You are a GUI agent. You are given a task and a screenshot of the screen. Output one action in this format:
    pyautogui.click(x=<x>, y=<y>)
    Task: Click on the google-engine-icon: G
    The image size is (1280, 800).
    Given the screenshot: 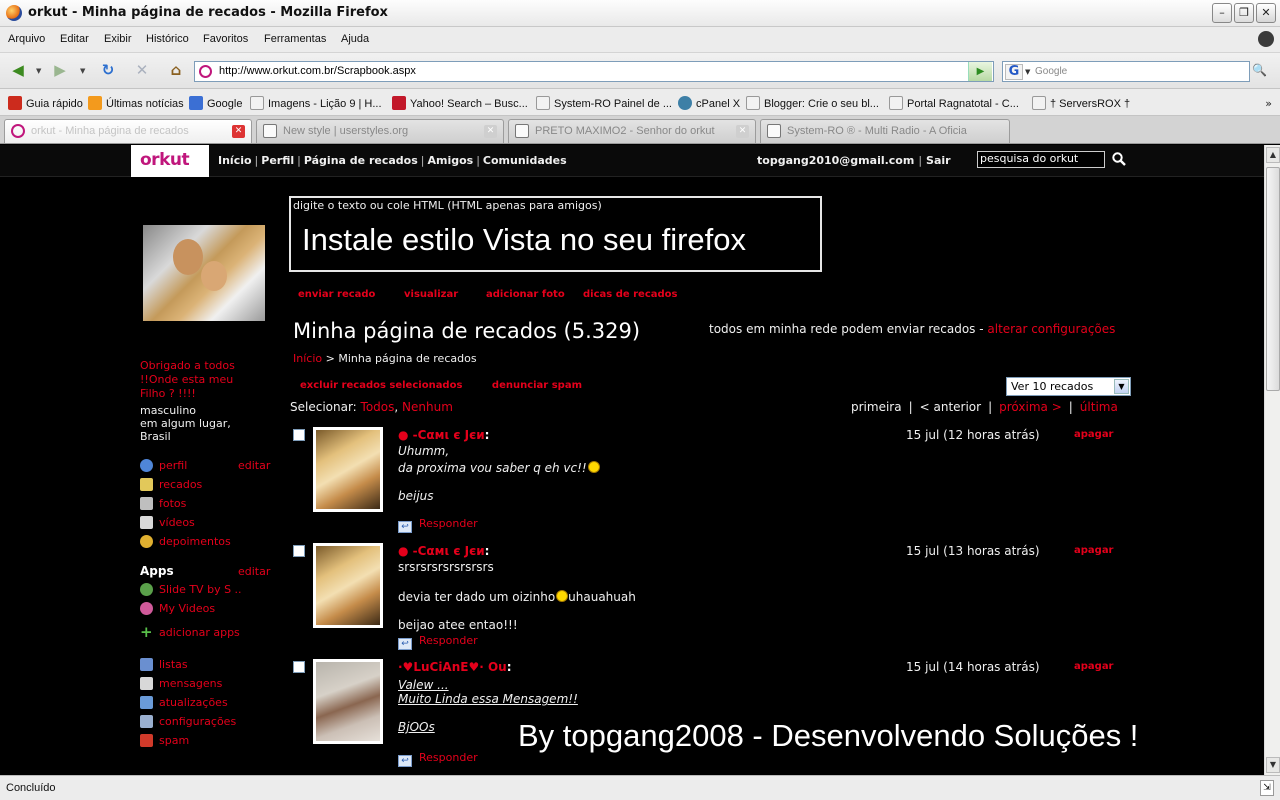 What is the action you would take?
    pyautogui.click(x=1014, y=72)
    